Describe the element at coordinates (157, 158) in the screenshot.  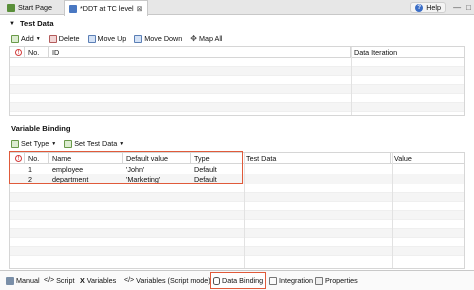
I see `column-default-value: Default value` at that location.